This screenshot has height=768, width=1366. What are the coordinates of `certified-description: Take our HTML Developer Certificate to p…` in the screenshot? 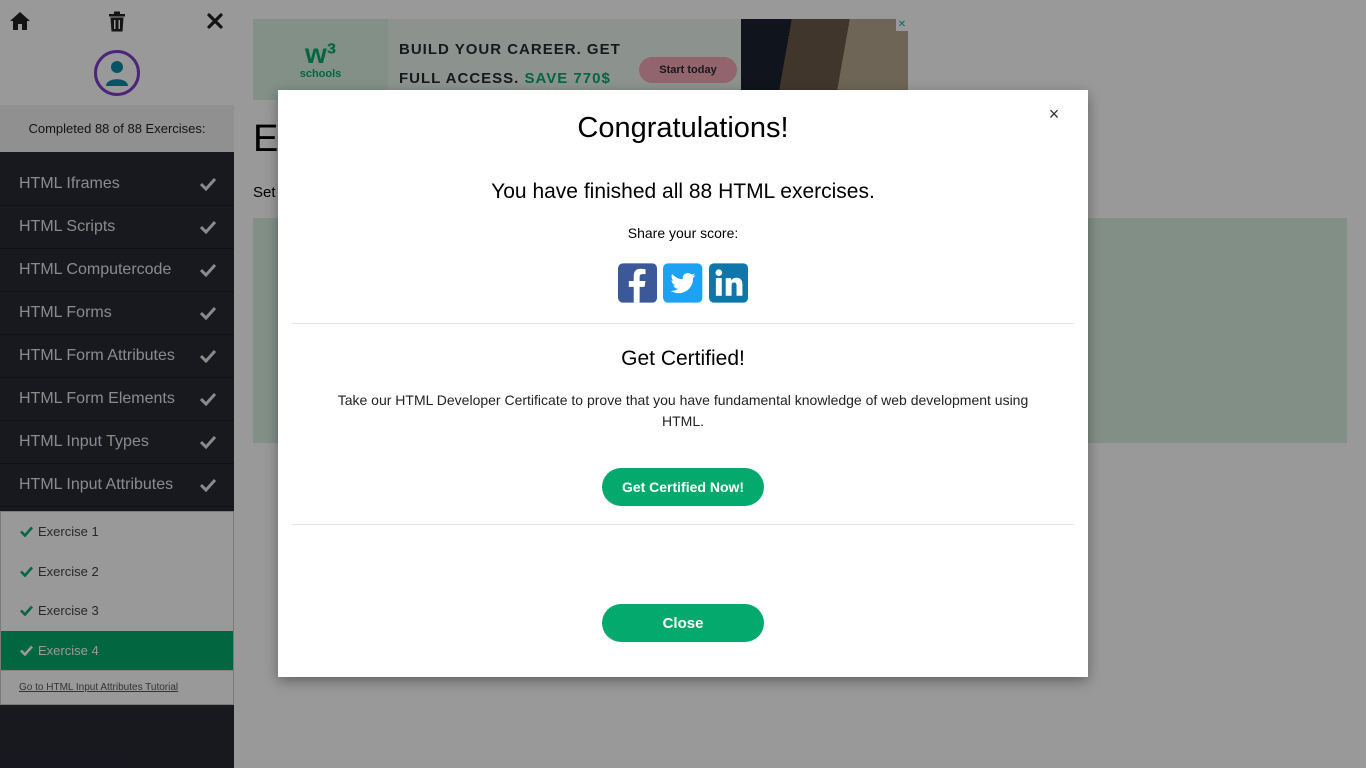 It's located at (683, 410).